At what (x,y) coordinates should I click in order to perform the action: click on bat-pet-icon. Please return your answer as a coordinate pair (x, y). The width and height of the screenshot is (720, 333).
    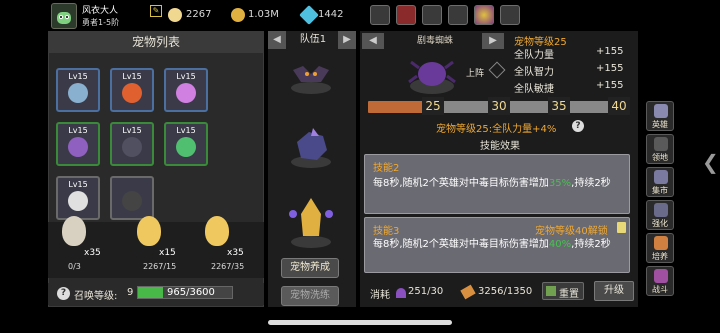
    Looking at the image, I should click on (132, 147).